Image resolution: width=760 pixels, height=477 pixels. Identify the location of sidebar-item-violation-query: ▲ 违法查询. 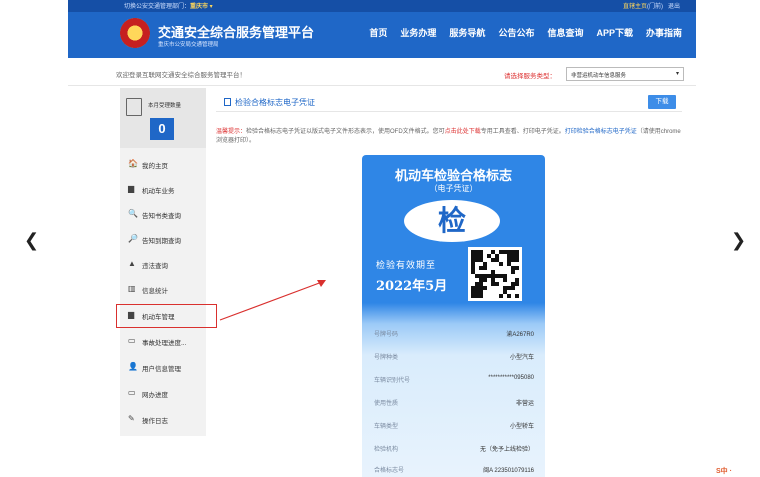
(163, 264).